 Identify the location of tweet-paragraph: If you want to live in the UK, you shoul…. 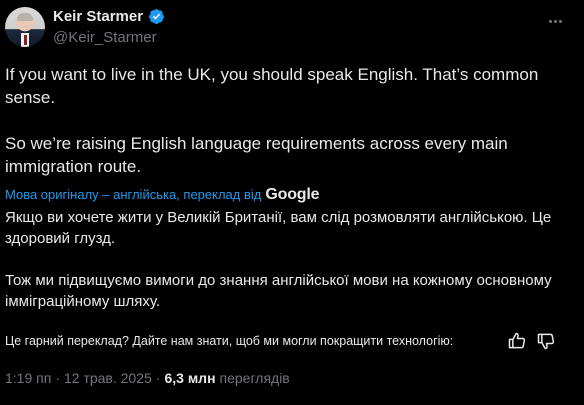
(272, 86).